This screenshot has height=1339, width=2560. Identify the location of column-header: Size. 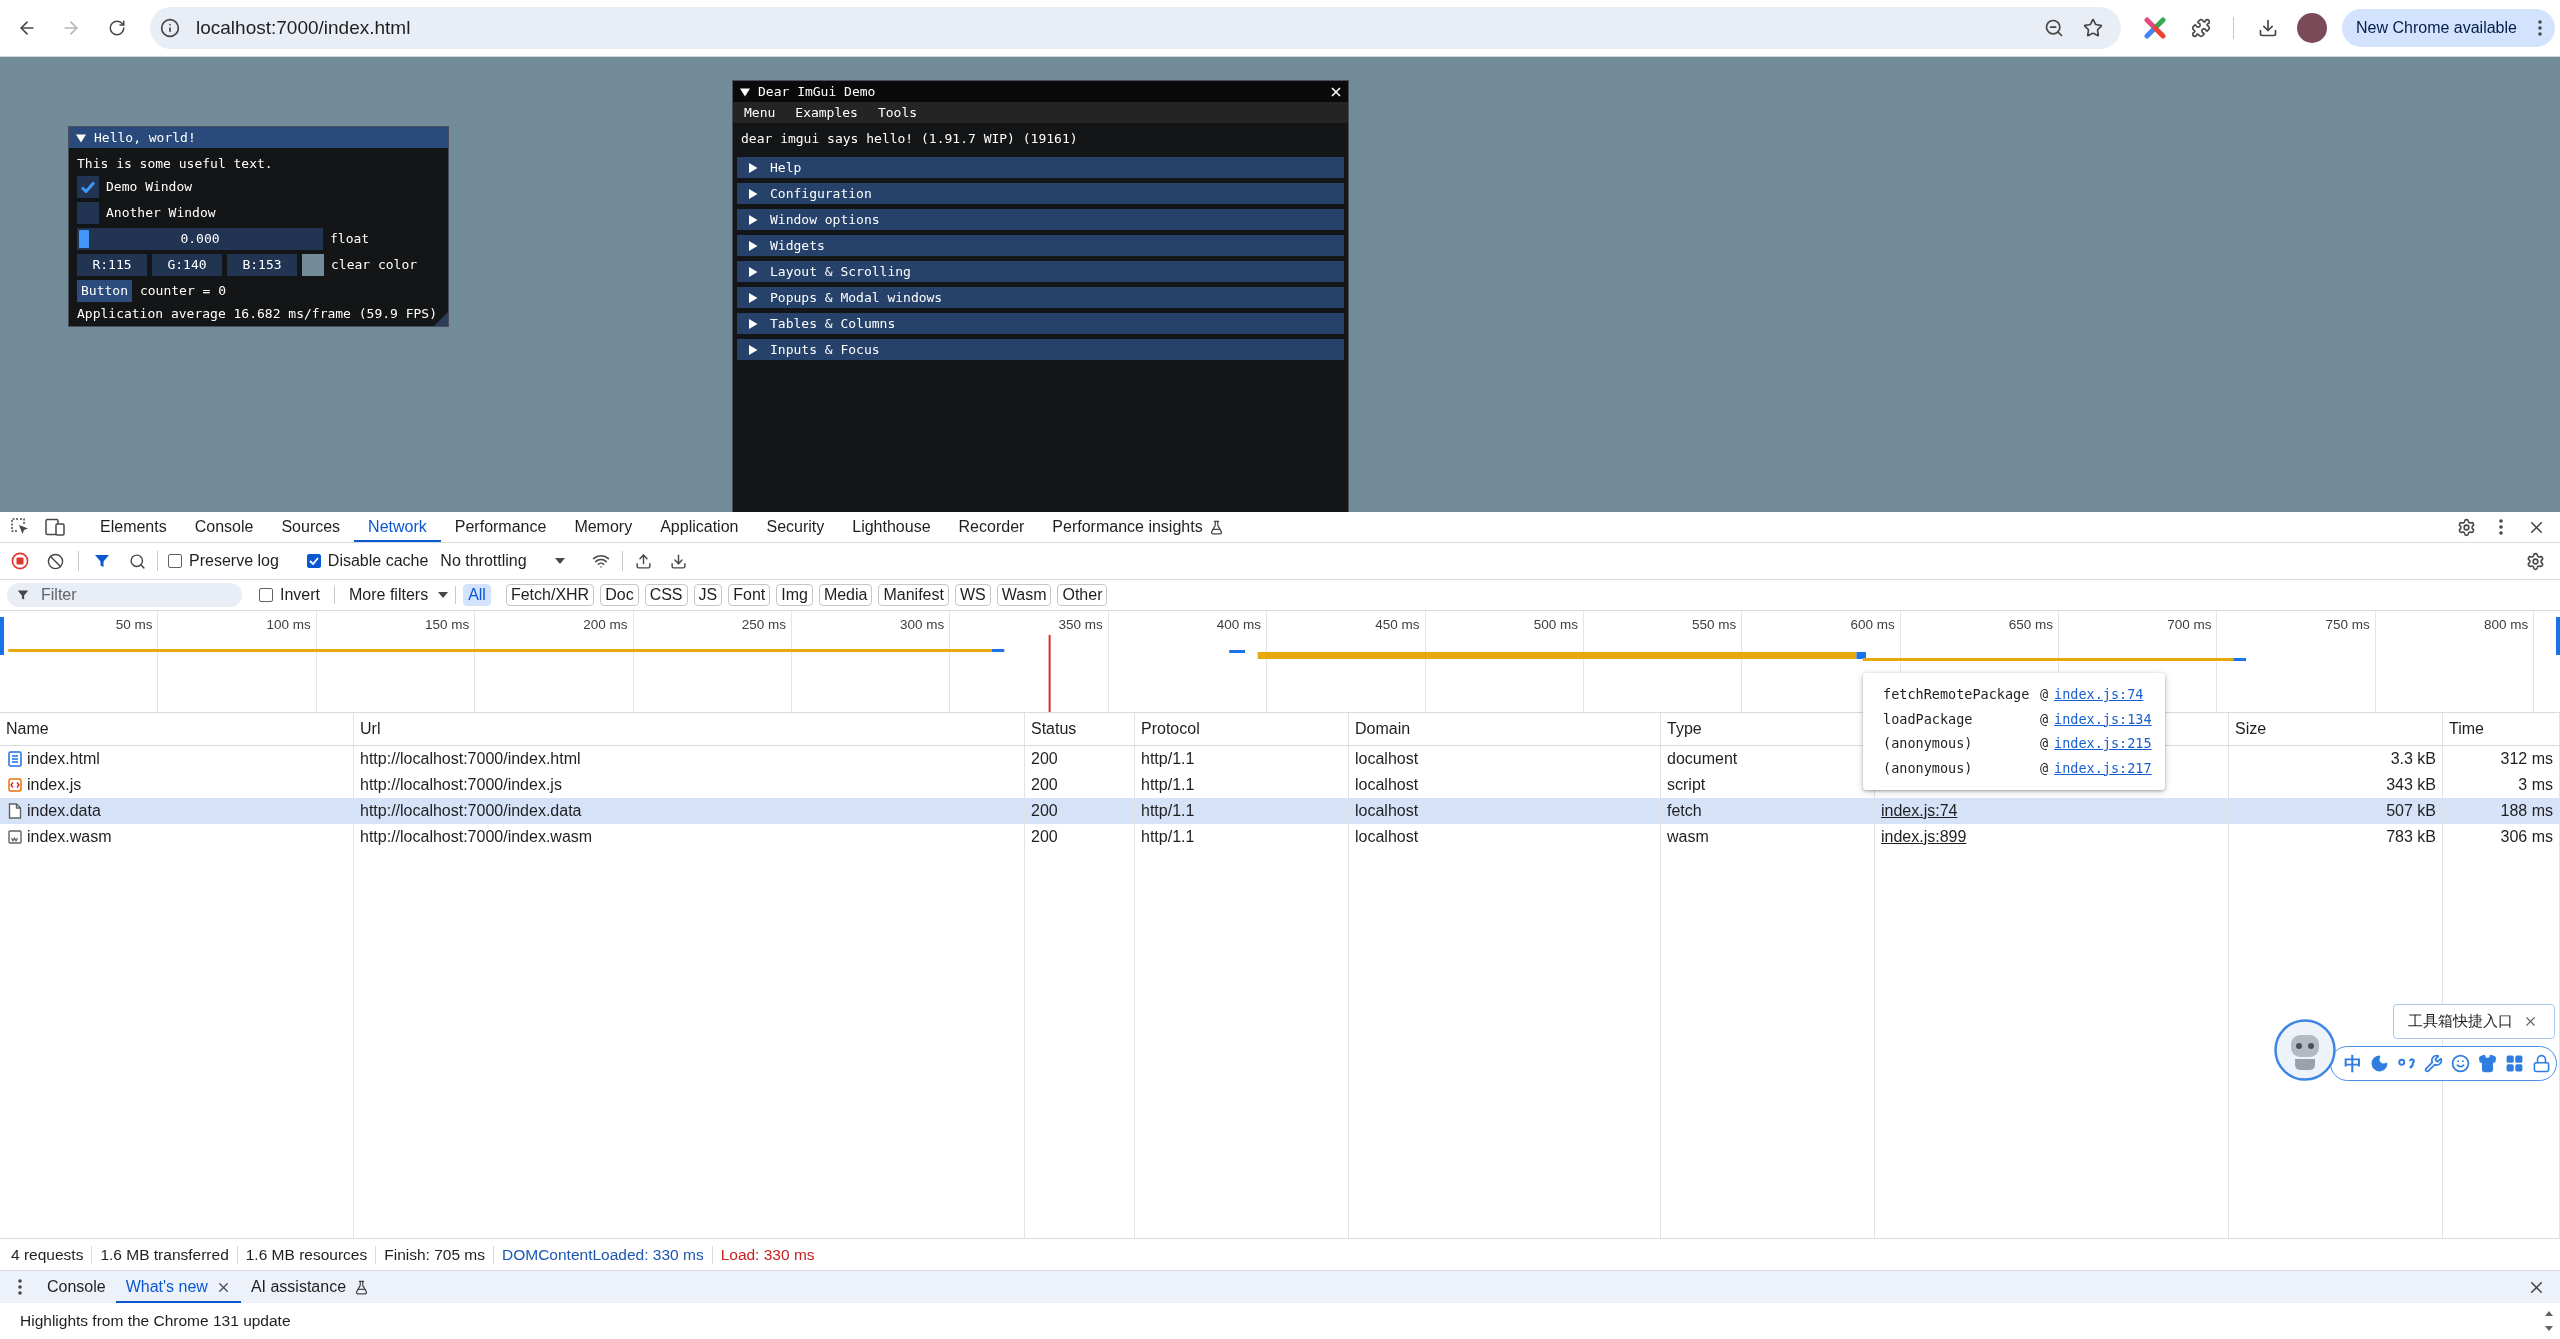
(2251, 729).